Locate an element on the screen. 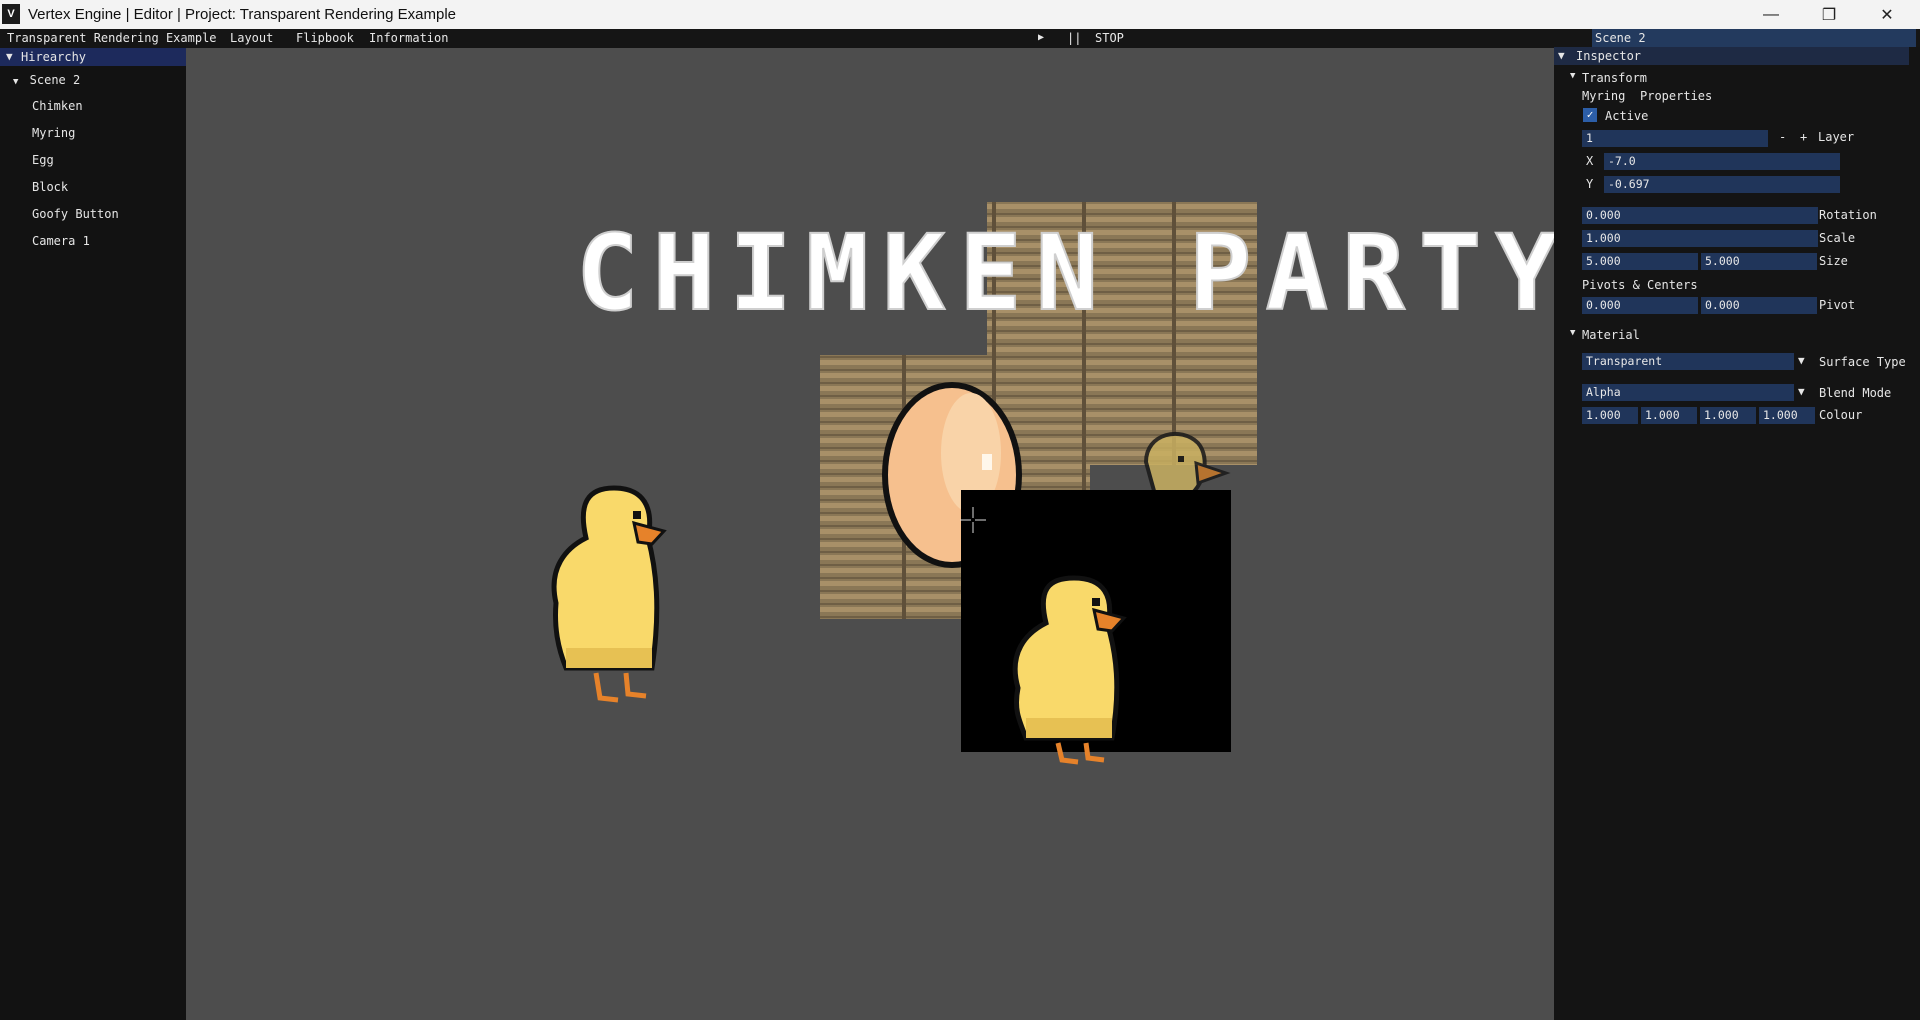  hierarchy-item-block: Block is located at coordinates (50, 187).